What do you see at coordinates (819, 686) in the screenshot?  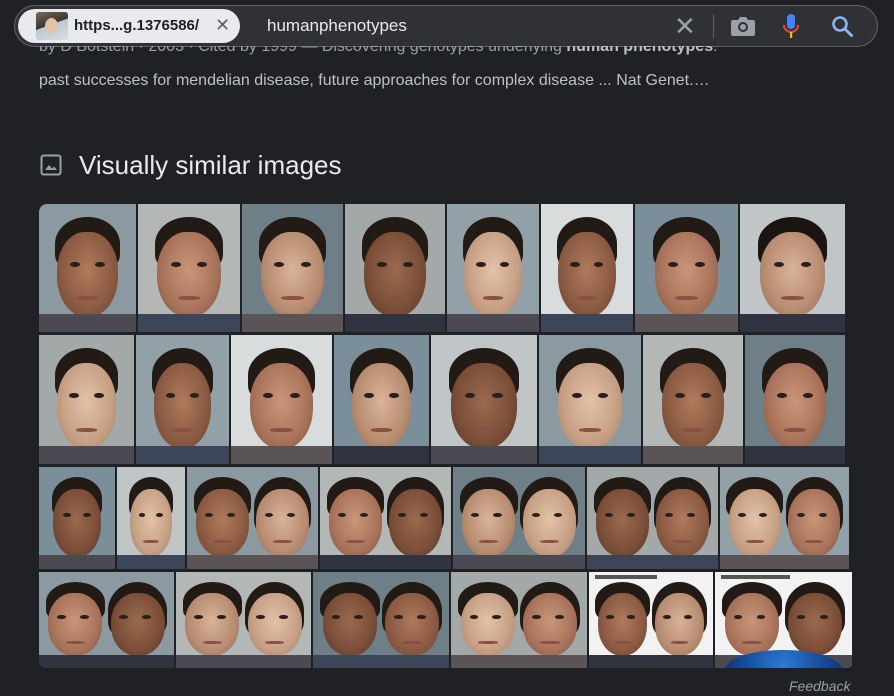 I see `feedback-link: Feedback` at bounding box center [819, 686].